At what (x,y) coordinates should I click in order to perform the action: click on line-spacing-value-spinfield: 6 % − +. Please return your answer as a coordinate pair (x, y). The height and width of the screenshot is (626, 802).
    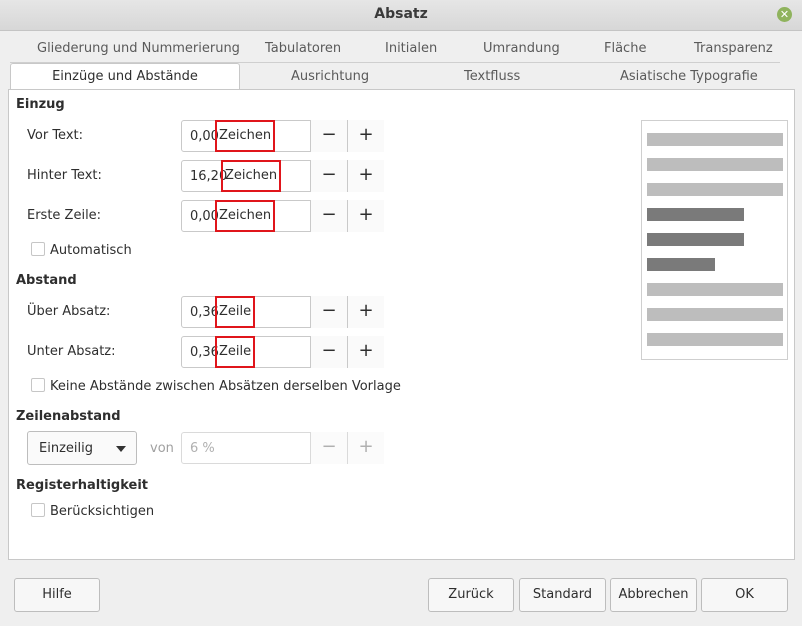
    Looking at the image, I should click on (282, 448).